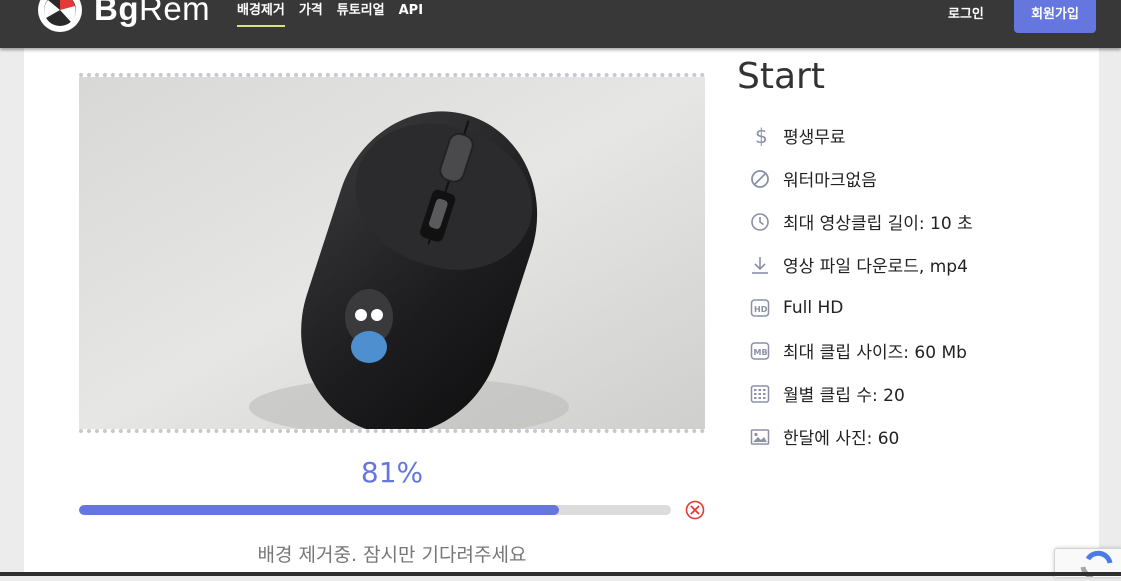 This screenshot has width=1121, height=581. I want to click on progress-fill, so click(319, 510).